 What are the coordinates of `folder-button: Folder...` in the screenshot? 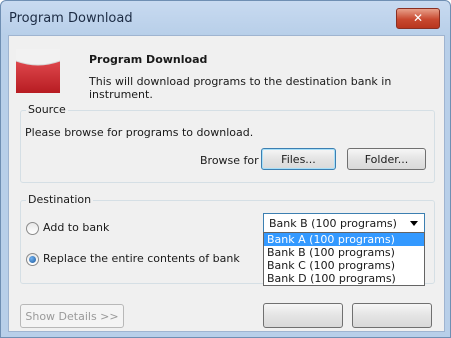 It's located at (386, 159).